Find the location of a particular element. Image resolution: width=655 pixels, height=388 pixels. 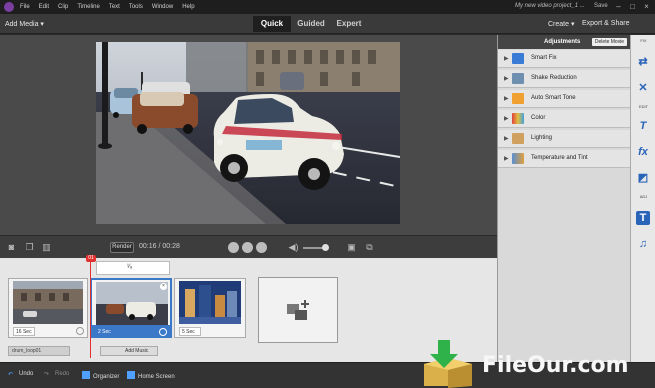

adjustment-label: Temperature and Tint is located at coordinates (559, 158).